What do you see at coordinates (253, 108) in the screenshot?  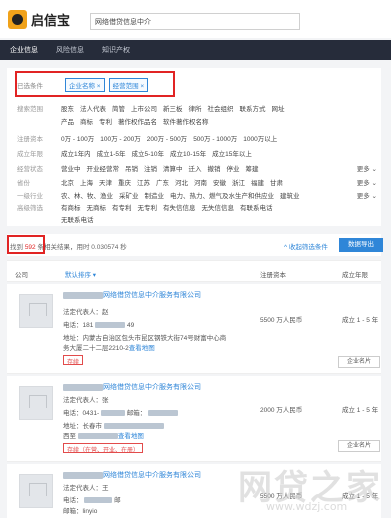 I see `filter-option: 联系方式` at bounding box center [253, 108].